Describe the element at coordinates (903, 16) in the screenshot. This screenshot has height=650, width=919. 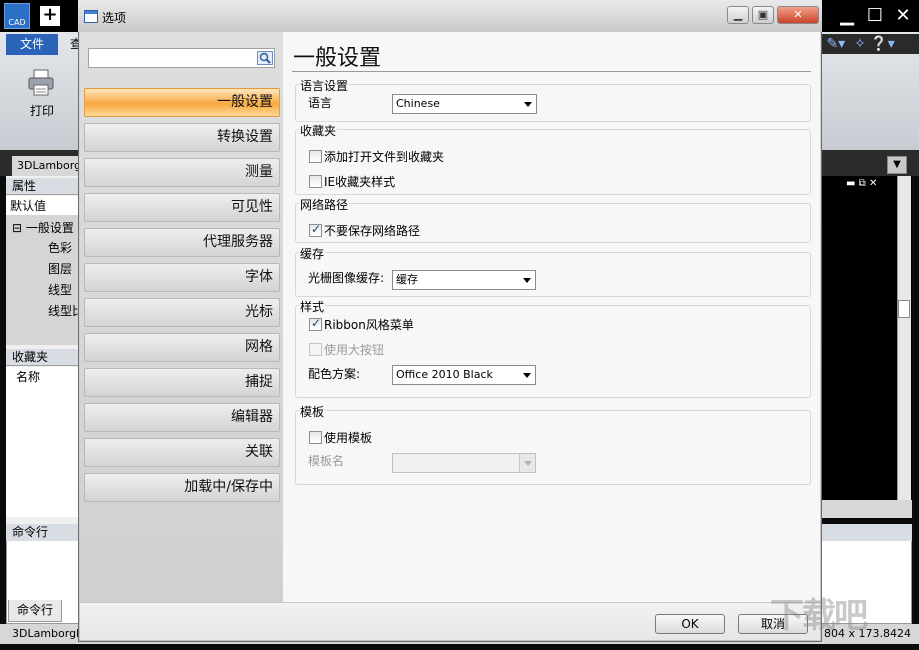
I see `close-app-icon: ✕` at that location.